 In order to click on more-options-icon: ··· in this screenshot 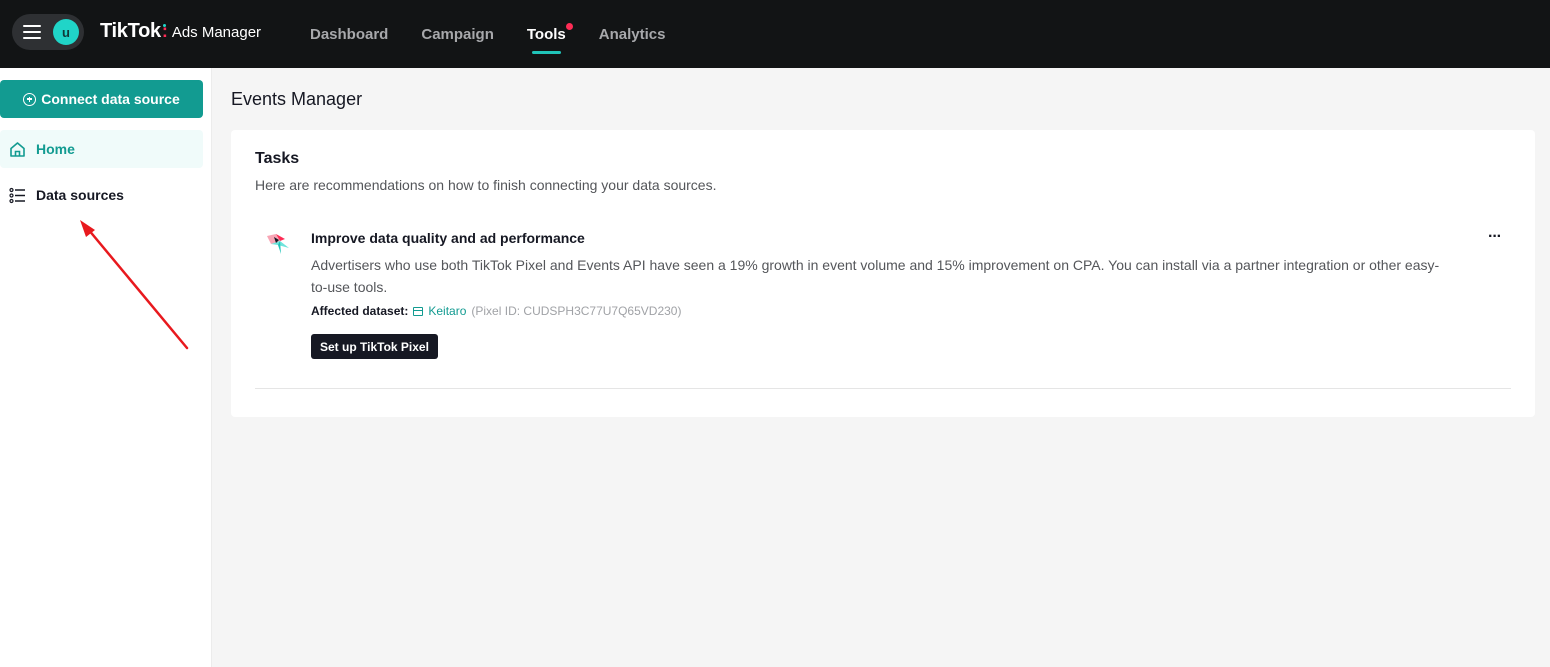, I will do `click(1495, 237)`.